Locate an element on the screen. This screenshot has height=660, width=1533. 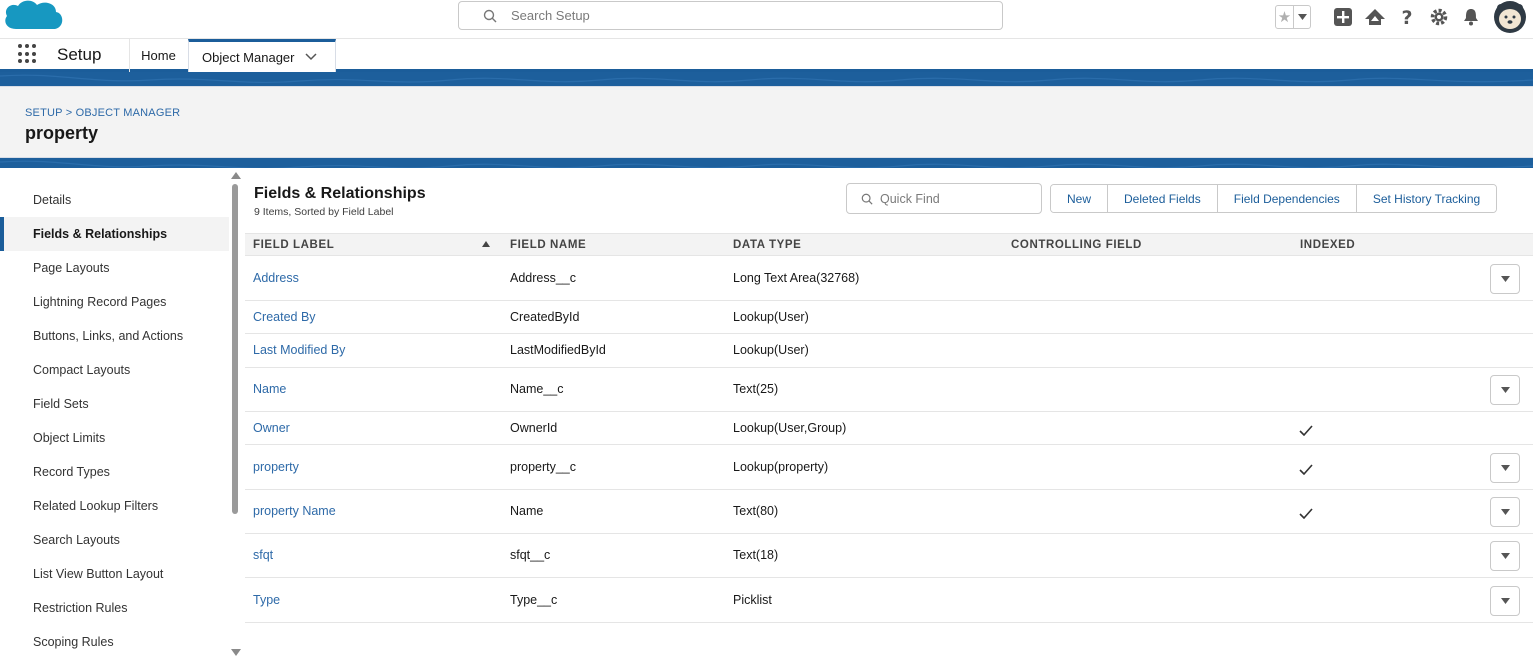
field-label-link: Created By is located at coordinates (284, 317).